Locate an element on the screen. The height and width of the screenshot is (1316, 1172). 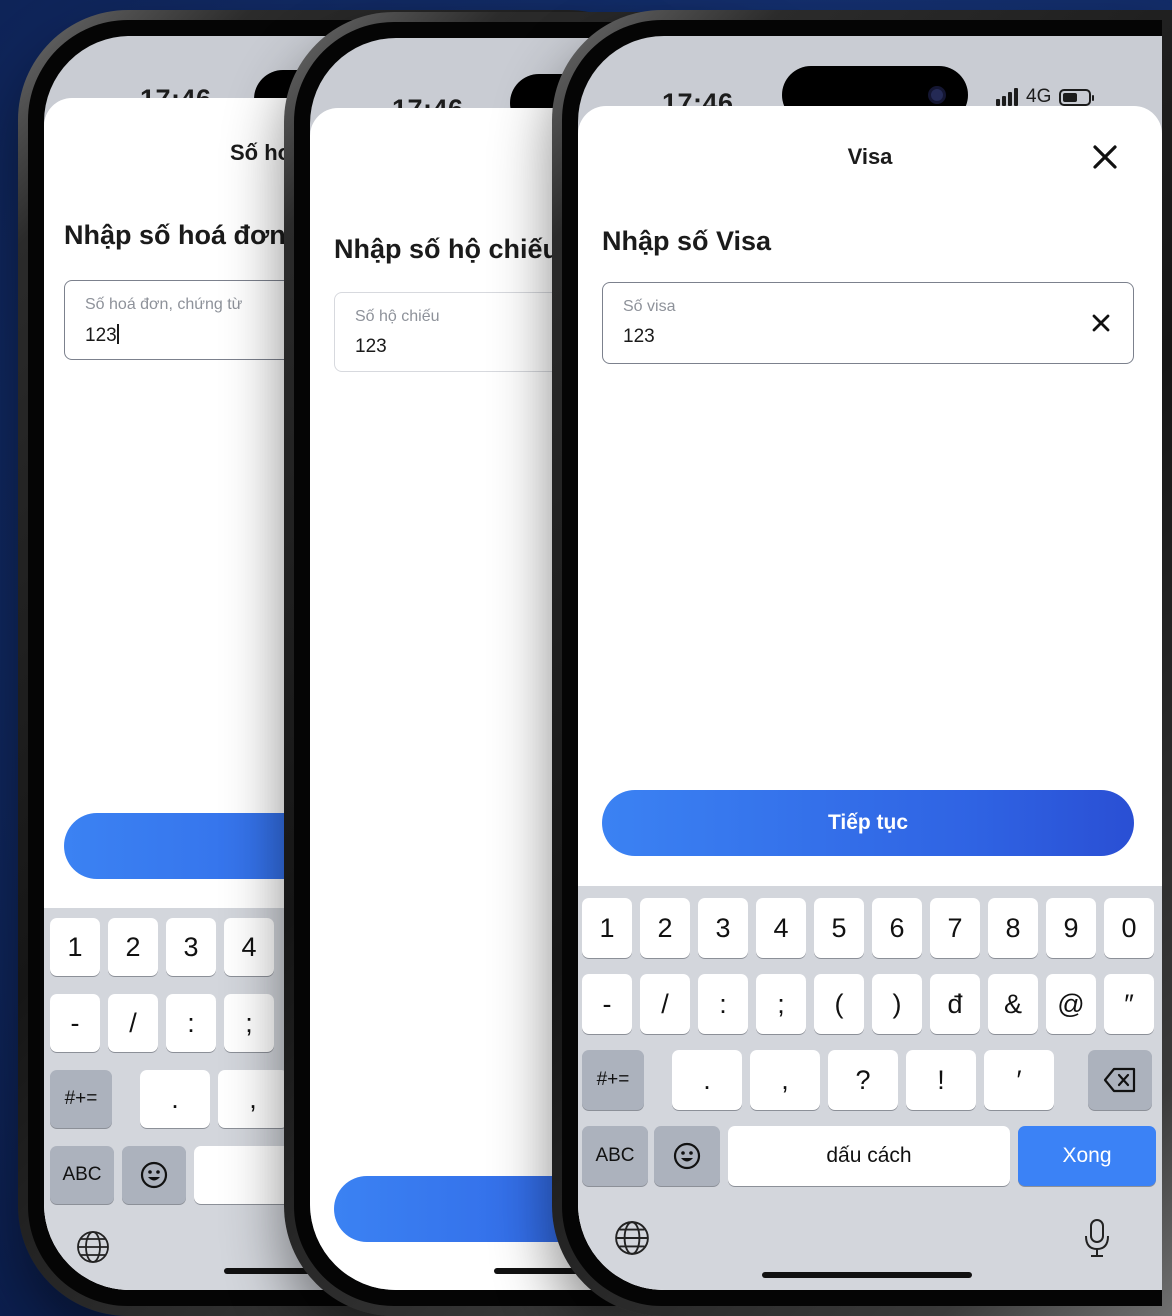
close-icon is located at coordinates (1105, 157).